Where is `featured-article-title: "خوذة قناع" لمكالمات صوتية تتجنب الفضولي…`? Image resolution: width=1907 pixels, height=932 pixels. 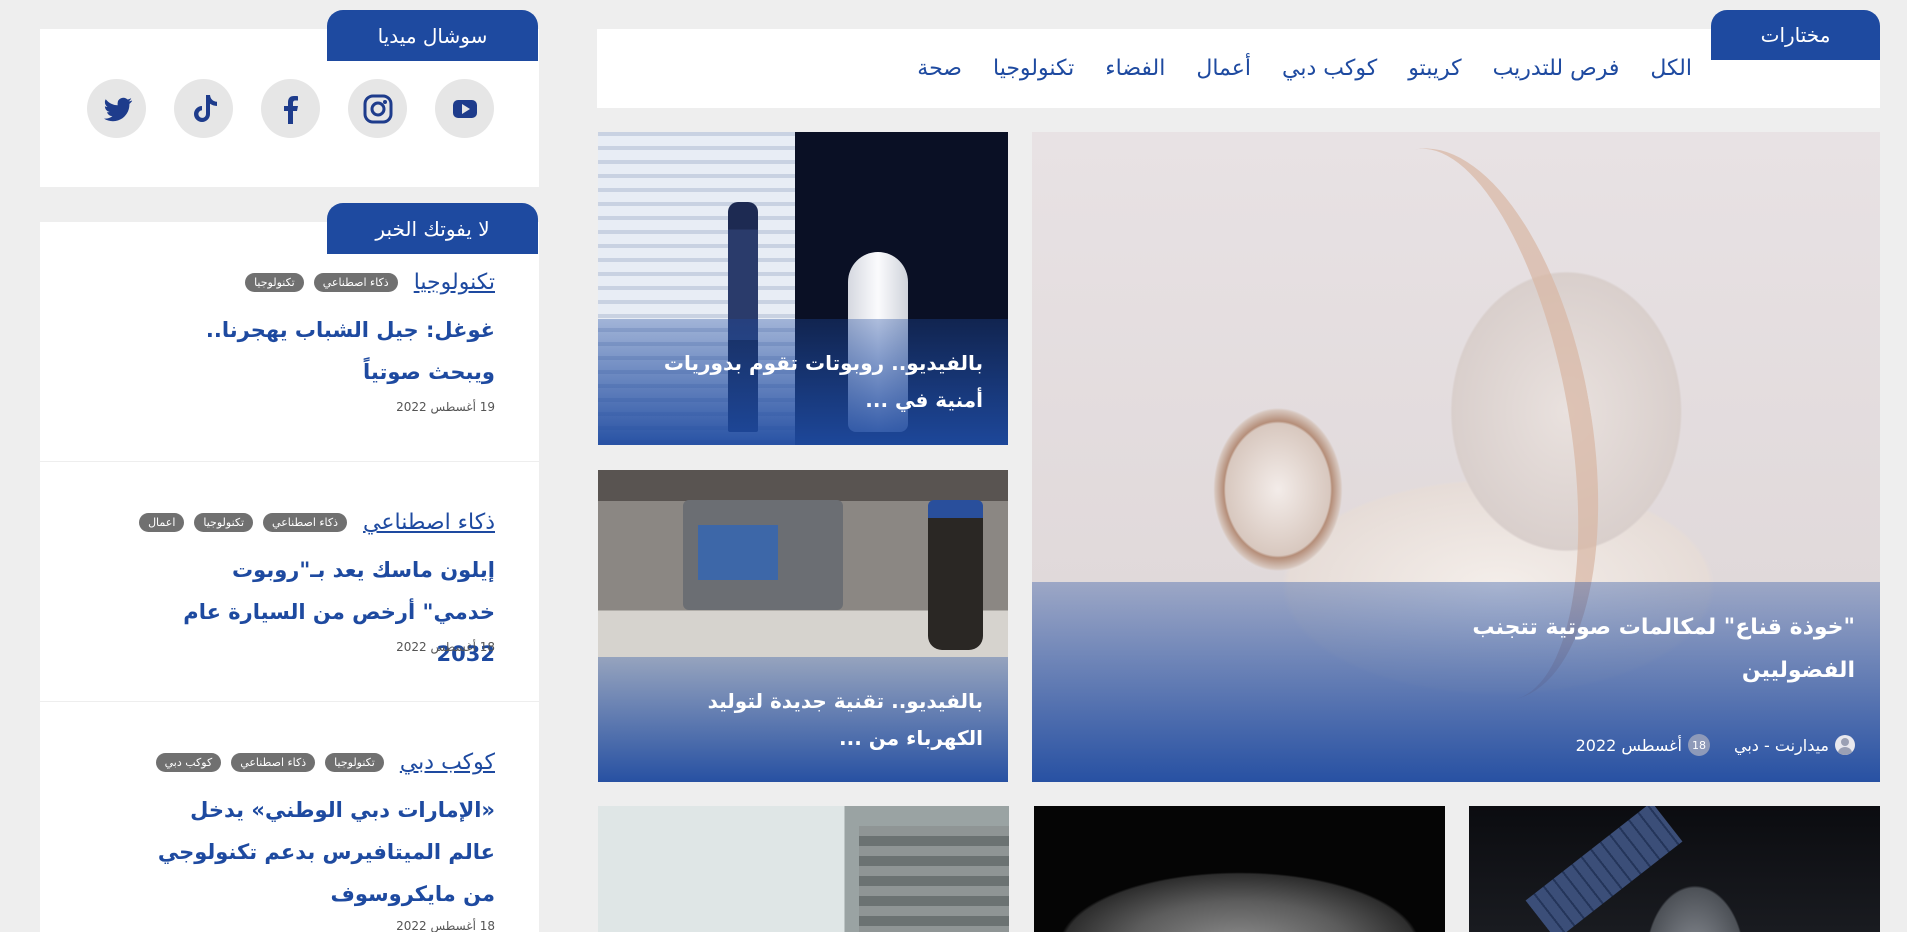 featured-article-title: "خوذة قناع" لمكالمات صوتية تتجنب الفضولي… is located at coordinates (1645, 649).